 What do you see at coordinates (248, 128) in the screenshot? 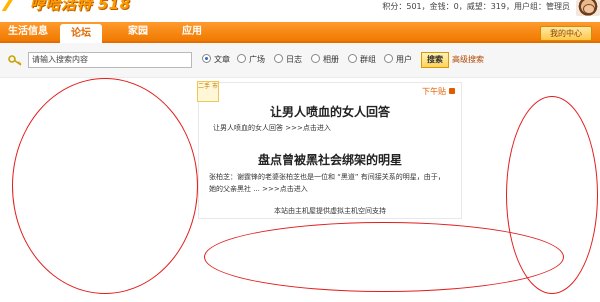
I see `summary-text: 让男人喷血的女人回答` at bounding box center [248, 128].